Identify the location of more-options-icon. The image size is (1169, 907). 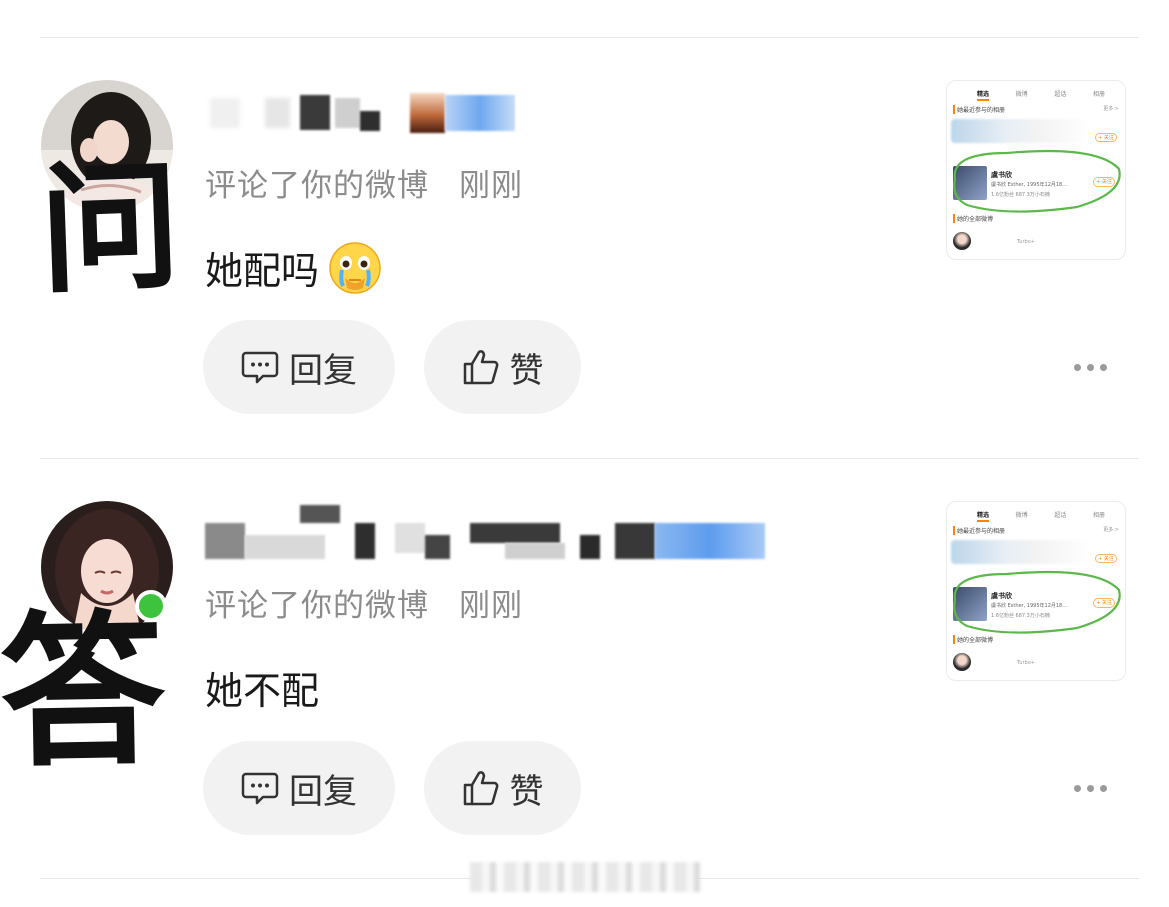
(1090, 788).